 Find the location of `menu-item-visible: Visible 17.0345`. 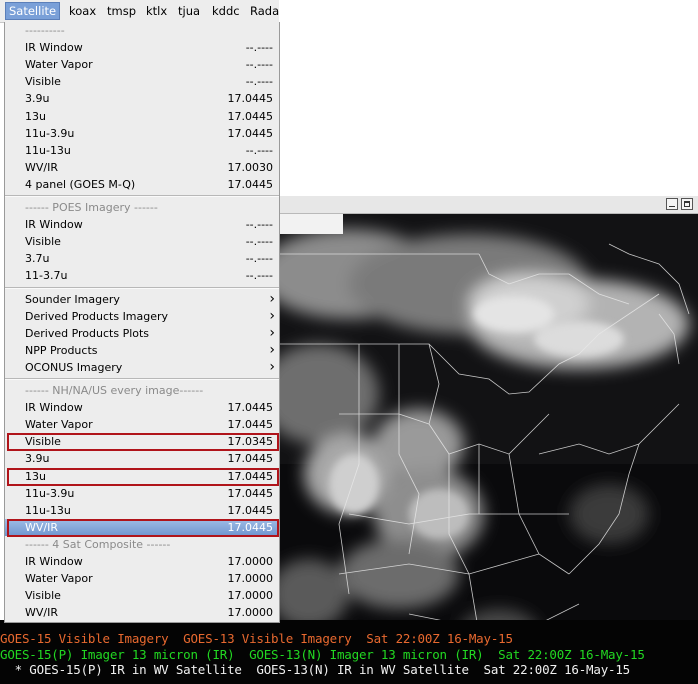

menu-item-visible: Visible 17.0345 is located at coordinates (142, 441).